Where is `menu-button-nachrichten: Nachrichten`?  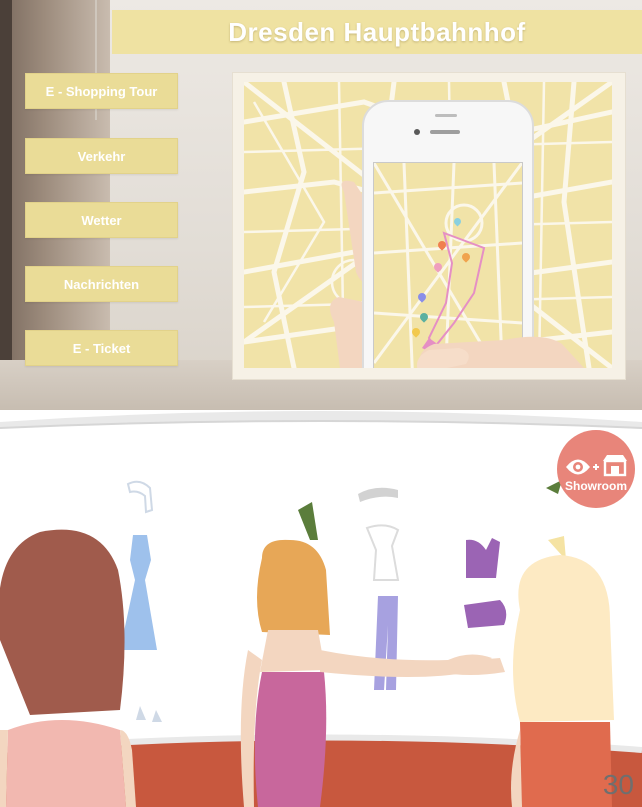 menu-button-nachrichten: Nachrichten is located at coordinates (101, 284).